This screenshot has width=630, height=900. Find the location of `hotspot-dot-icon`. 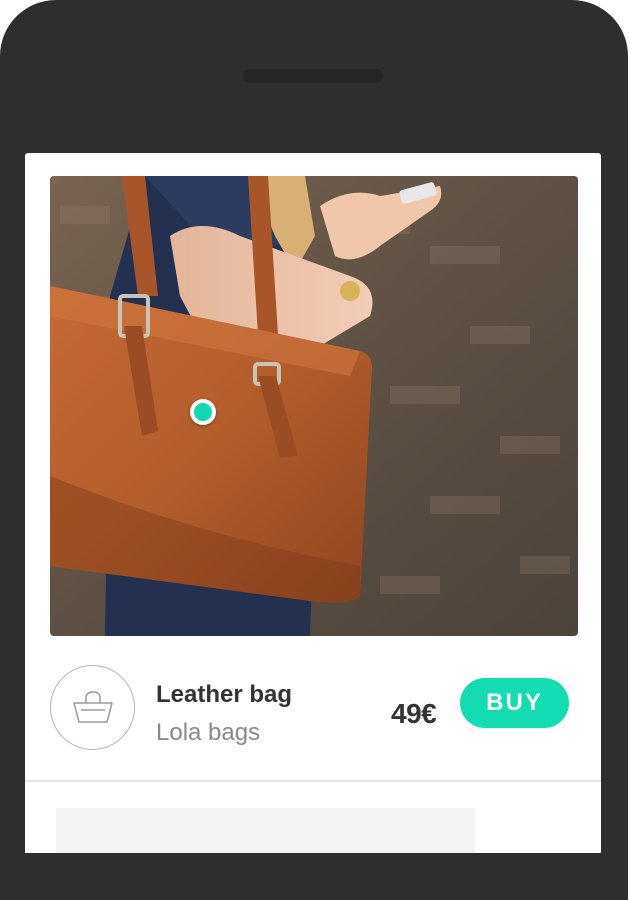

hotspot-dot-icon is located at coordinates (203, 412).